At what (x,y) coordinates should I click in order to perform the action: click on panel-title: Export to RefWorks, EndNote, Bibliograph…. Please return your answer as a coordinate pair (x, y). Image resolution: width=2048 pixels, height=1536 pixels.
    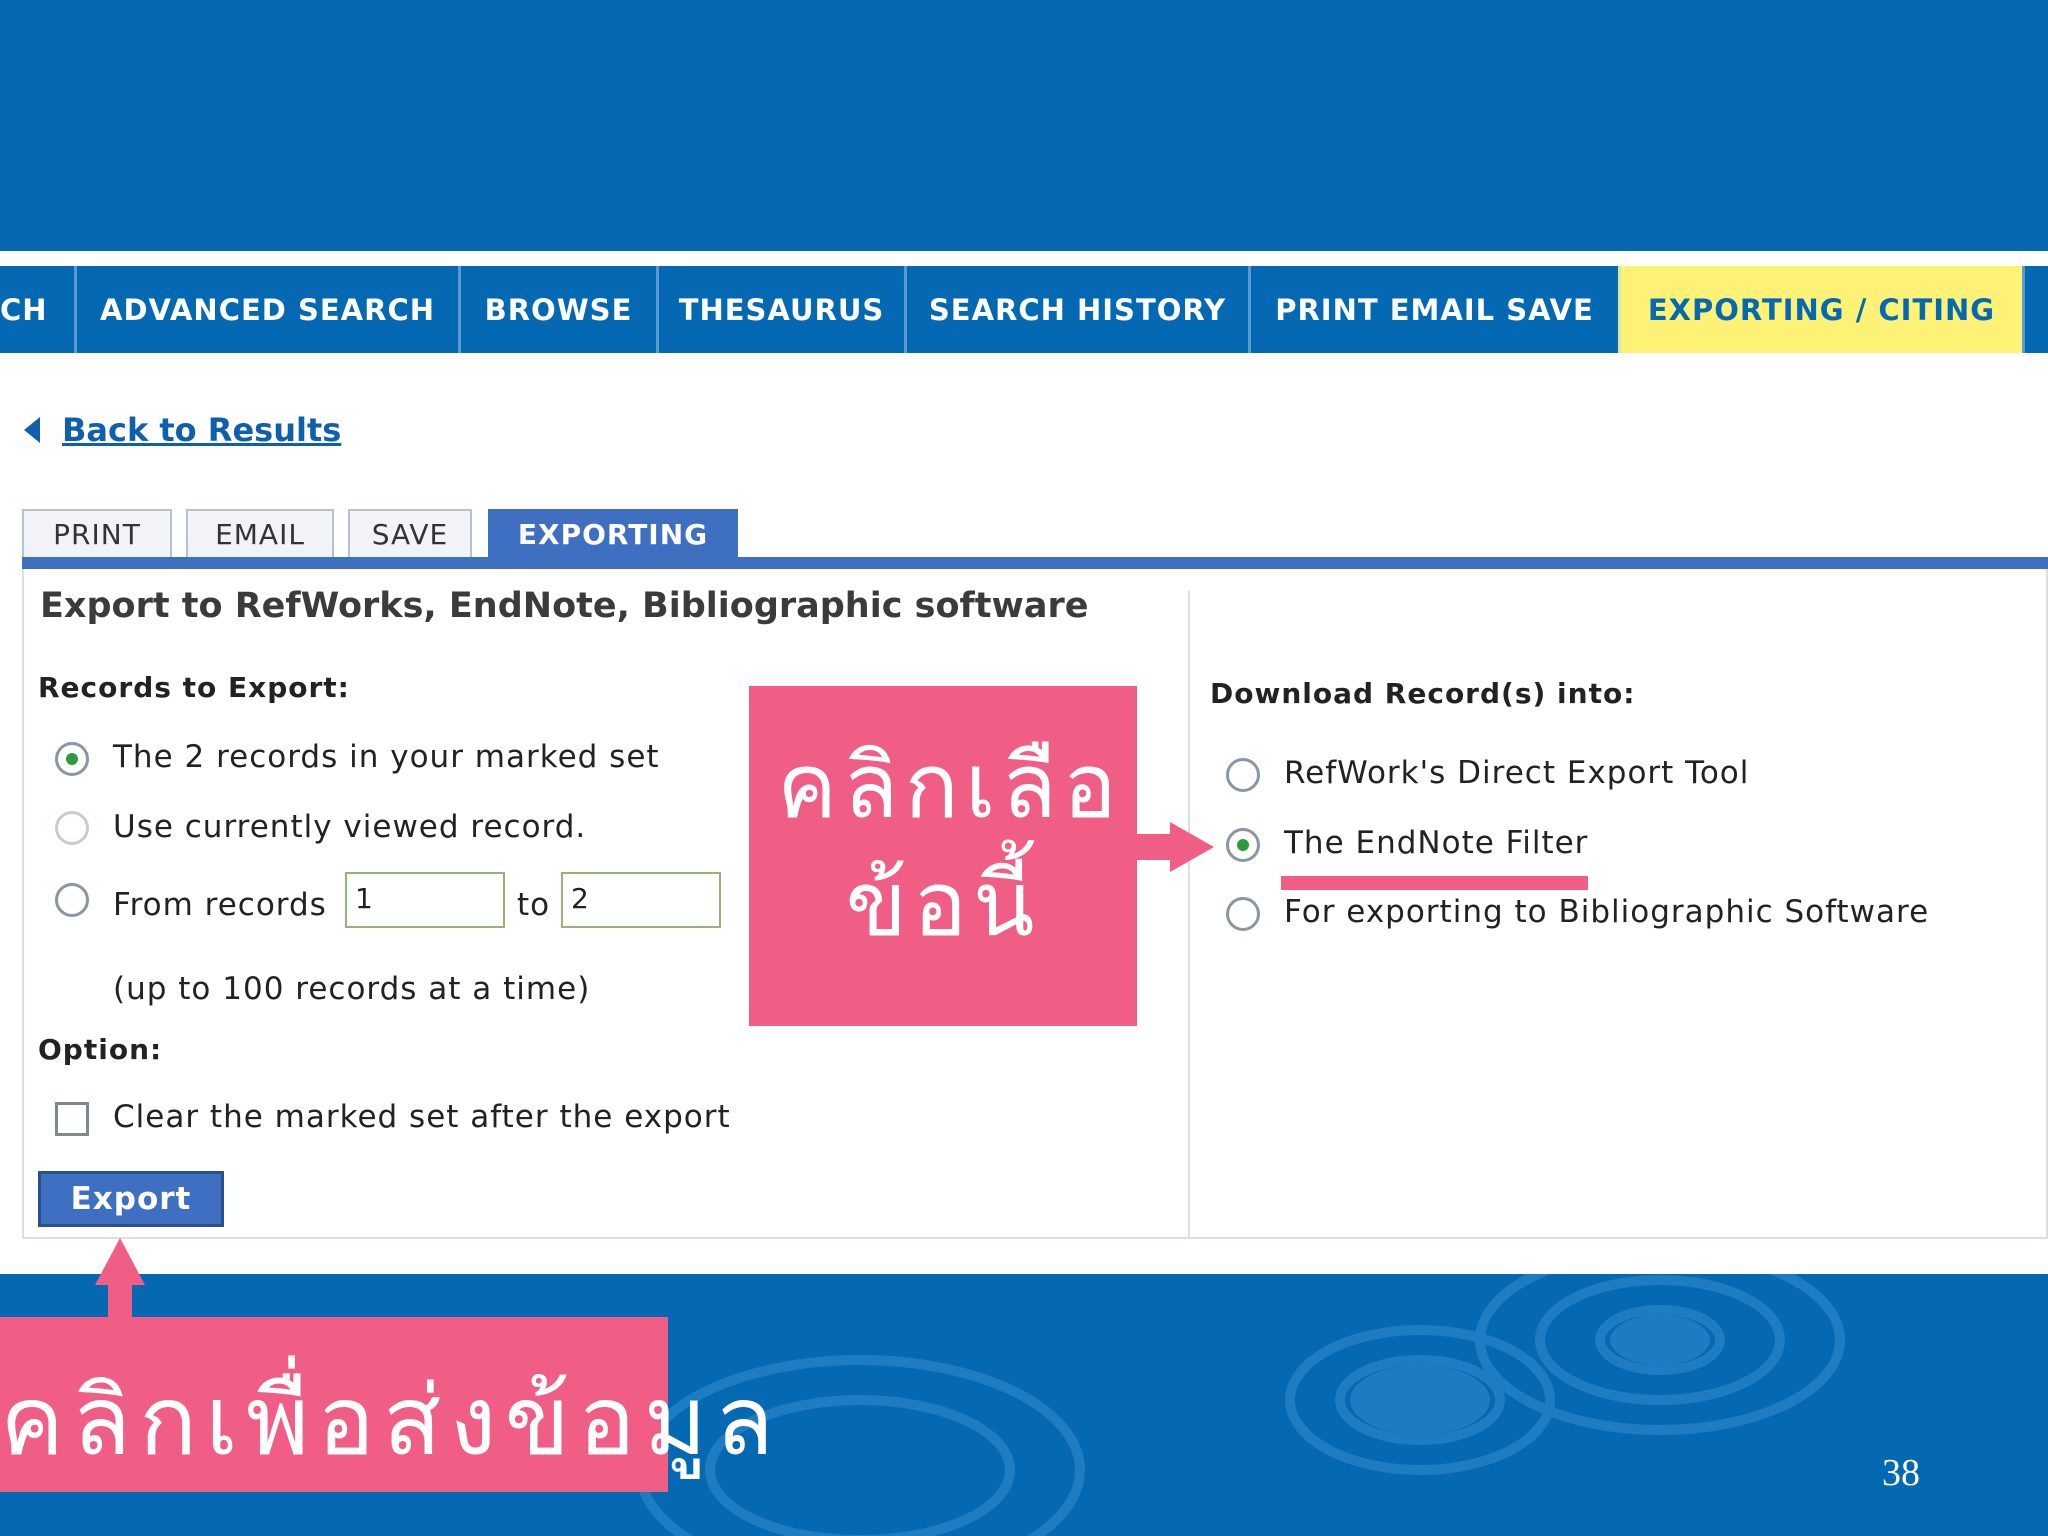
    Looking at the image, I should click on (564, 606).